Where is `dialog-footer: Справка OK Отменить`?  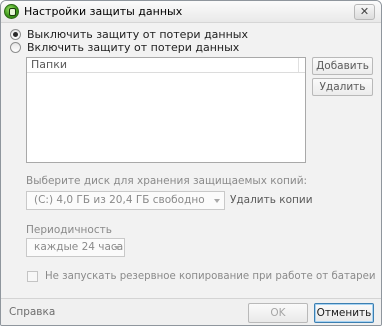
dialog-footer: Справка OK Отменить is located at coordinates (191, 311).